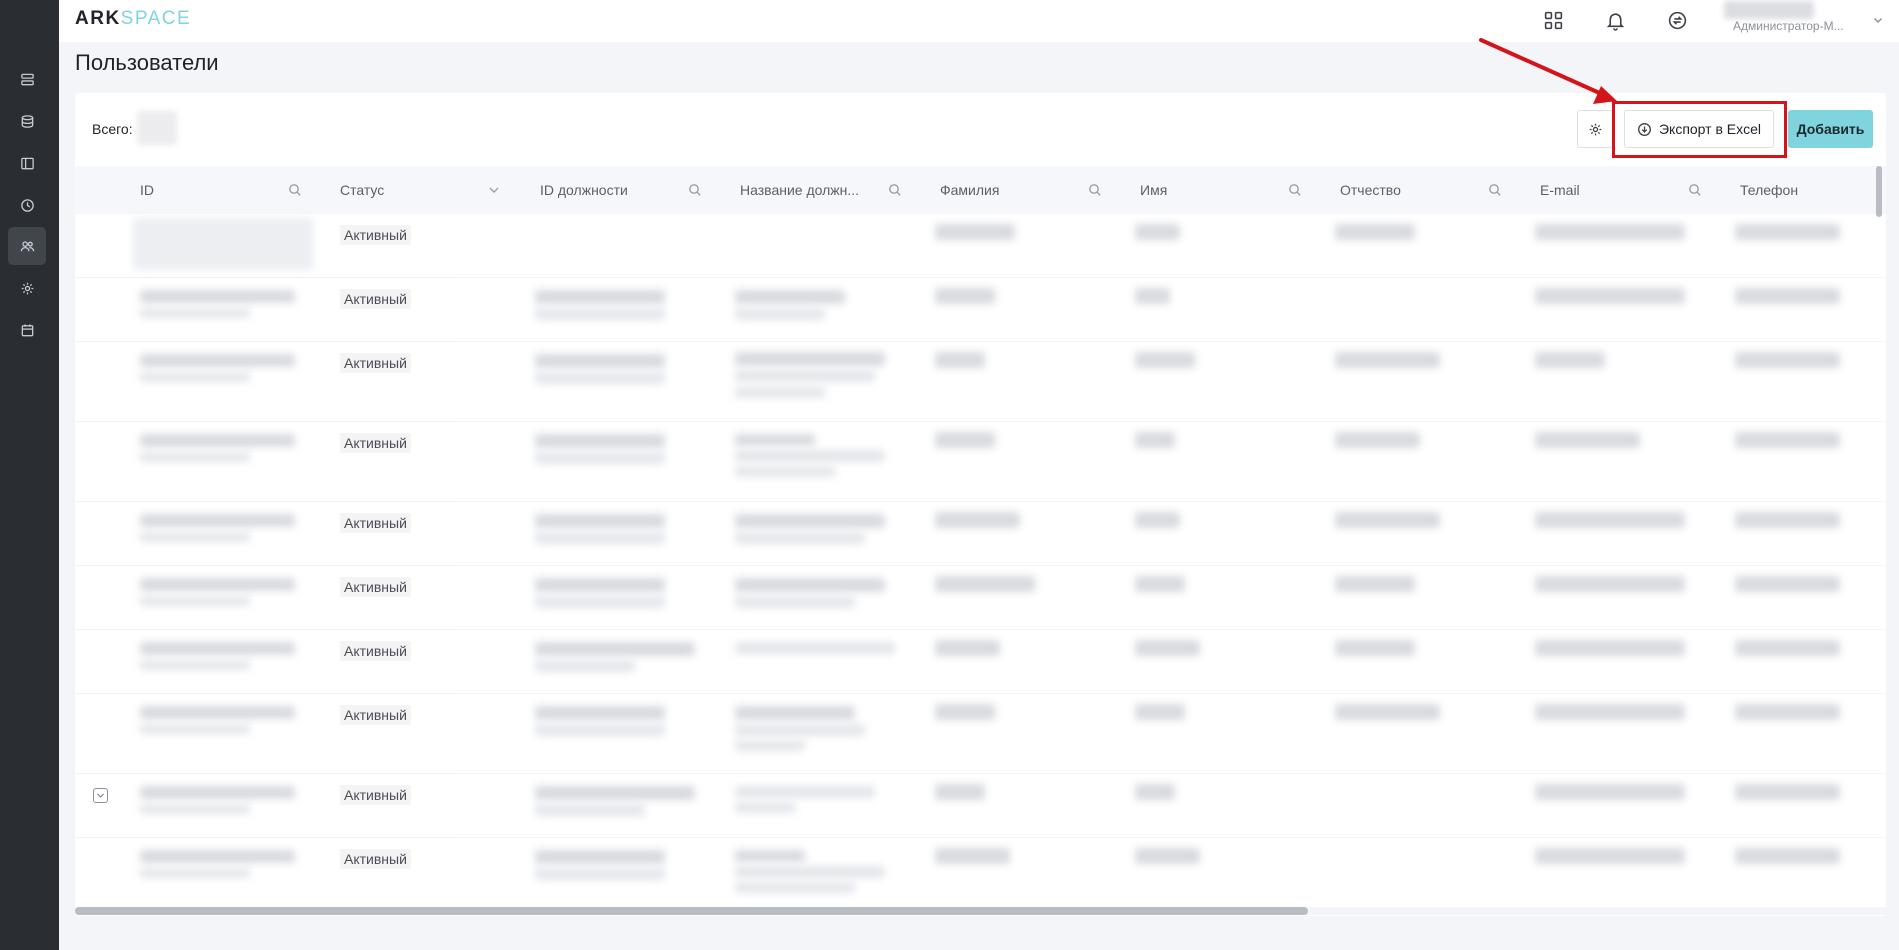 The width and height of the screenshot is (1899, 950). I want to click on logo-secondary: SPACE, so click(156, 18).